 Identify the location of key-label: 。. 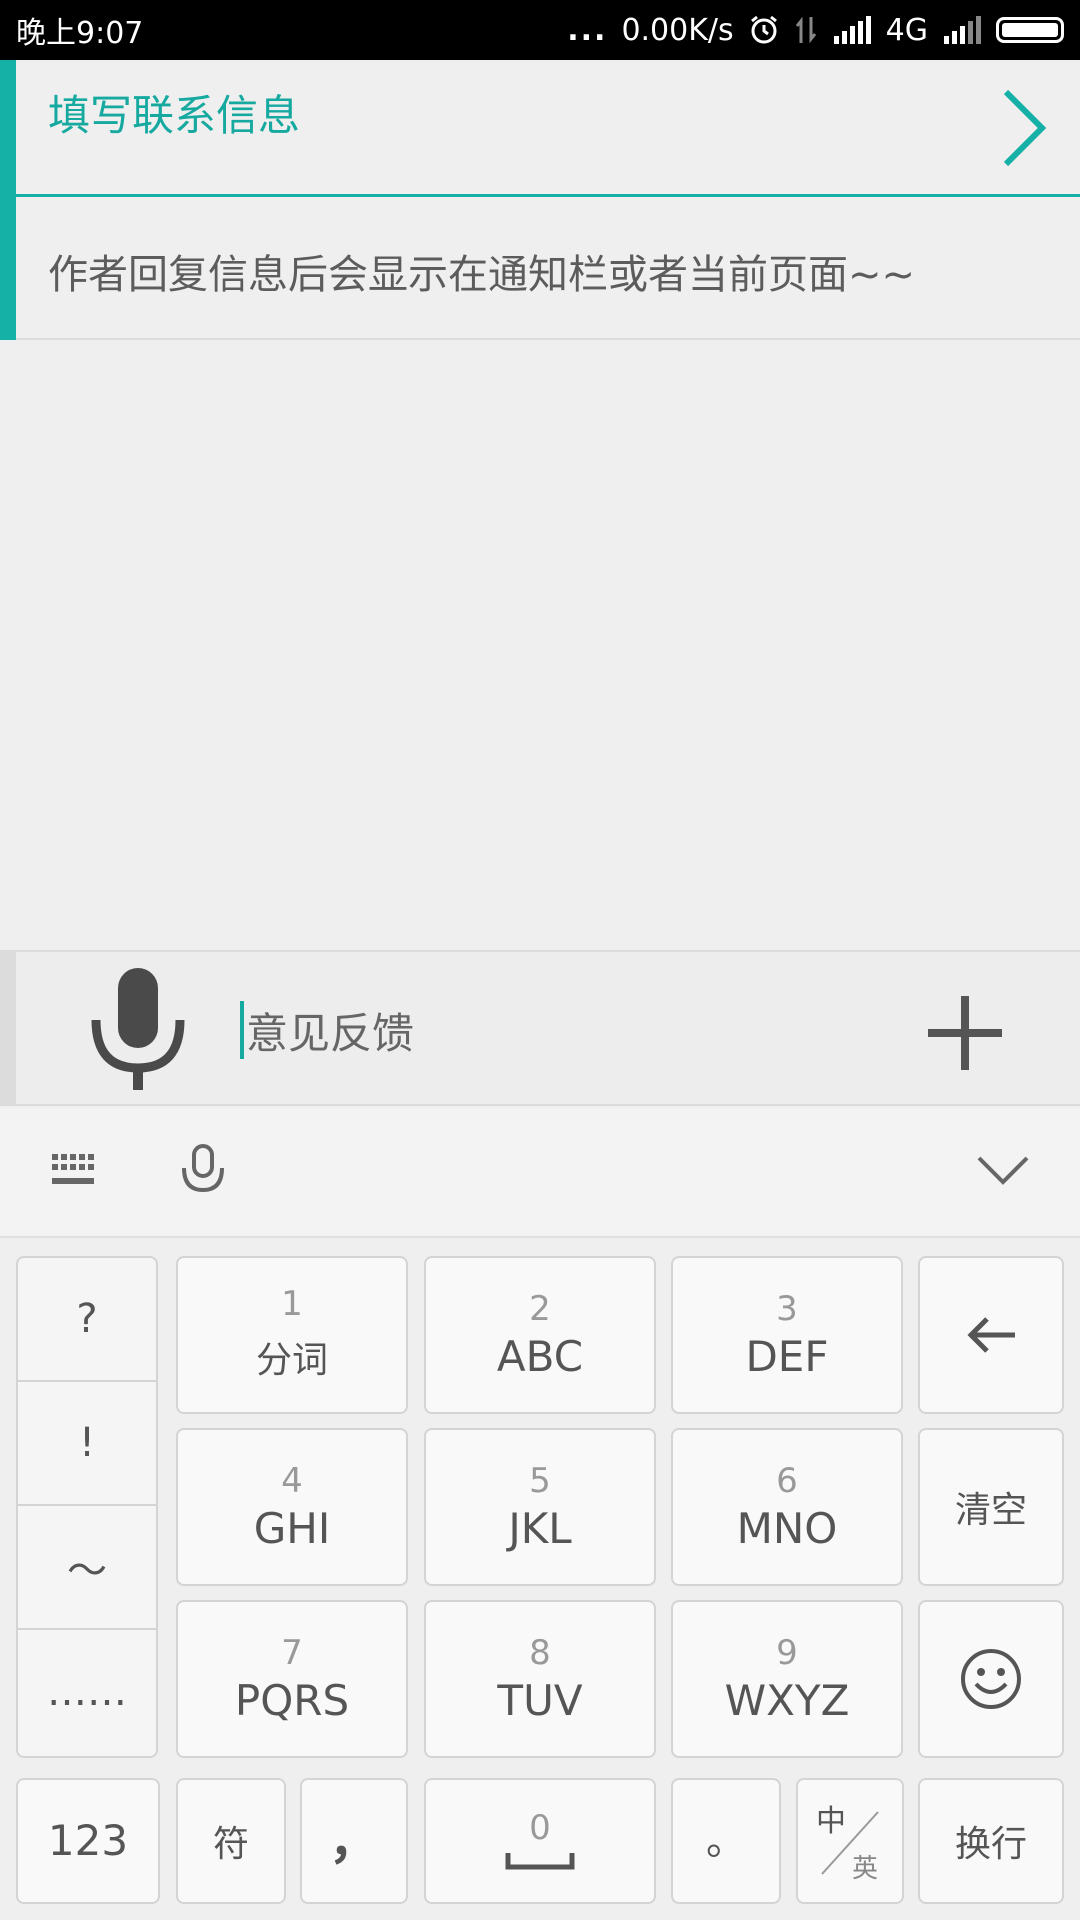
(726, 1841).